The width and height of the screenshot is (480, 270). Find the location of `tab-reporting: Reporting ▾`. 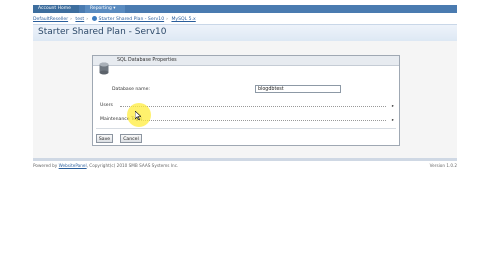

tab-reporting: Reporting ▾ is located at coordinates (105, 9).